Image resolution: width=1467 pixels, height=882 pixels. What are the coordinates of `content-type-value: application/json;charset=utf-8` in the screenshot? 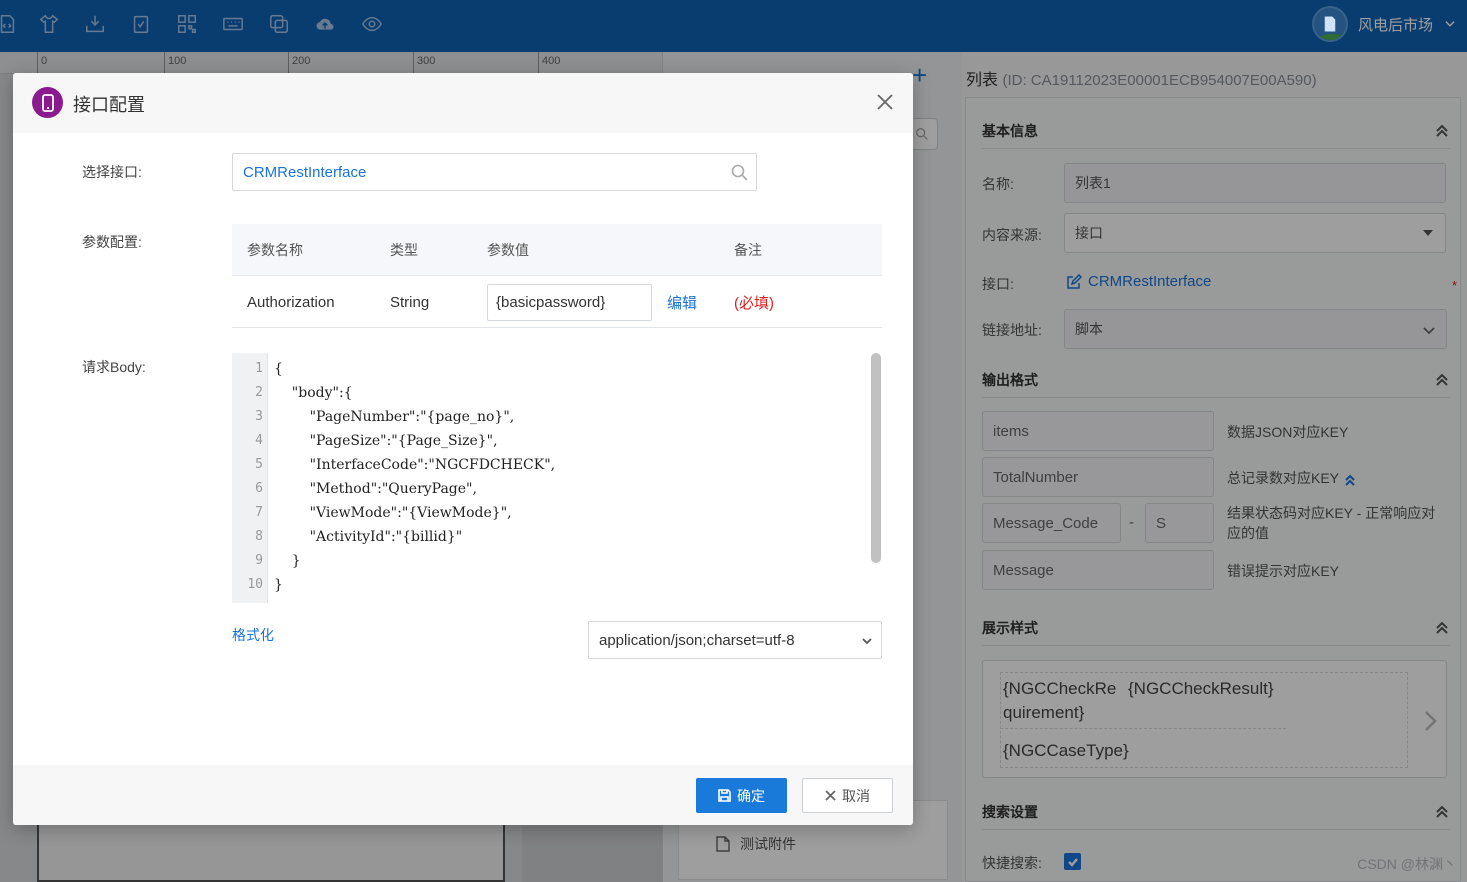 It's located at (697, 640).